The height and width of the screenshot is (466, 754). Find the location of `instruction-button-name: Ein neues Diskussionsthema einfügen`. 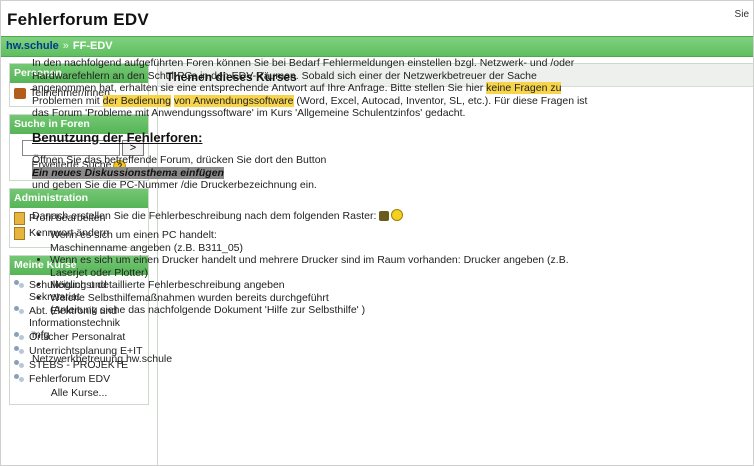

instruction-button-name: Ein neues Diskussionsthema einfügen is located at coordinates (312, 173).